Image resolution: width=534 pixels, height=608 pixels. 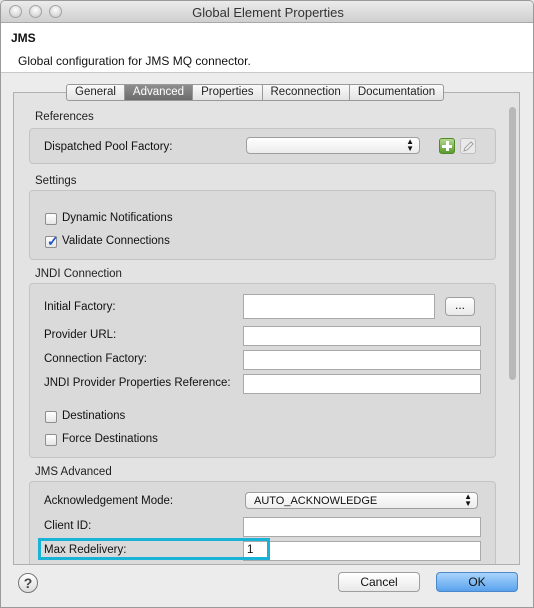 What do you see at coordinates (68, 526) in the screenshot?
I see `client-id-label: Client ID:` at bounding box center [68, 526].